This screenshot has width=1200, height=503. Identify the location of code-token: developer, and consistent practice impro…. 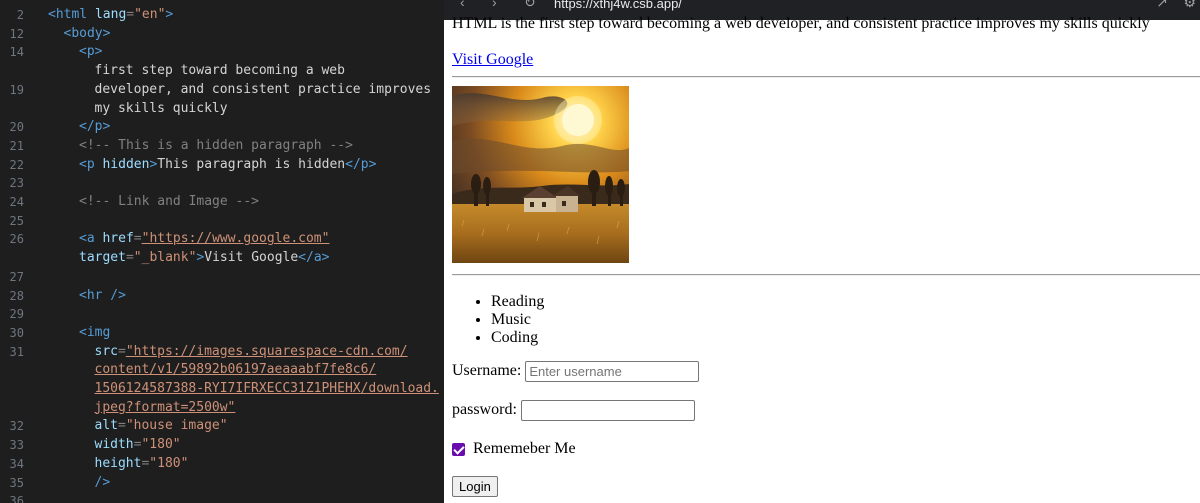
(263, 89).